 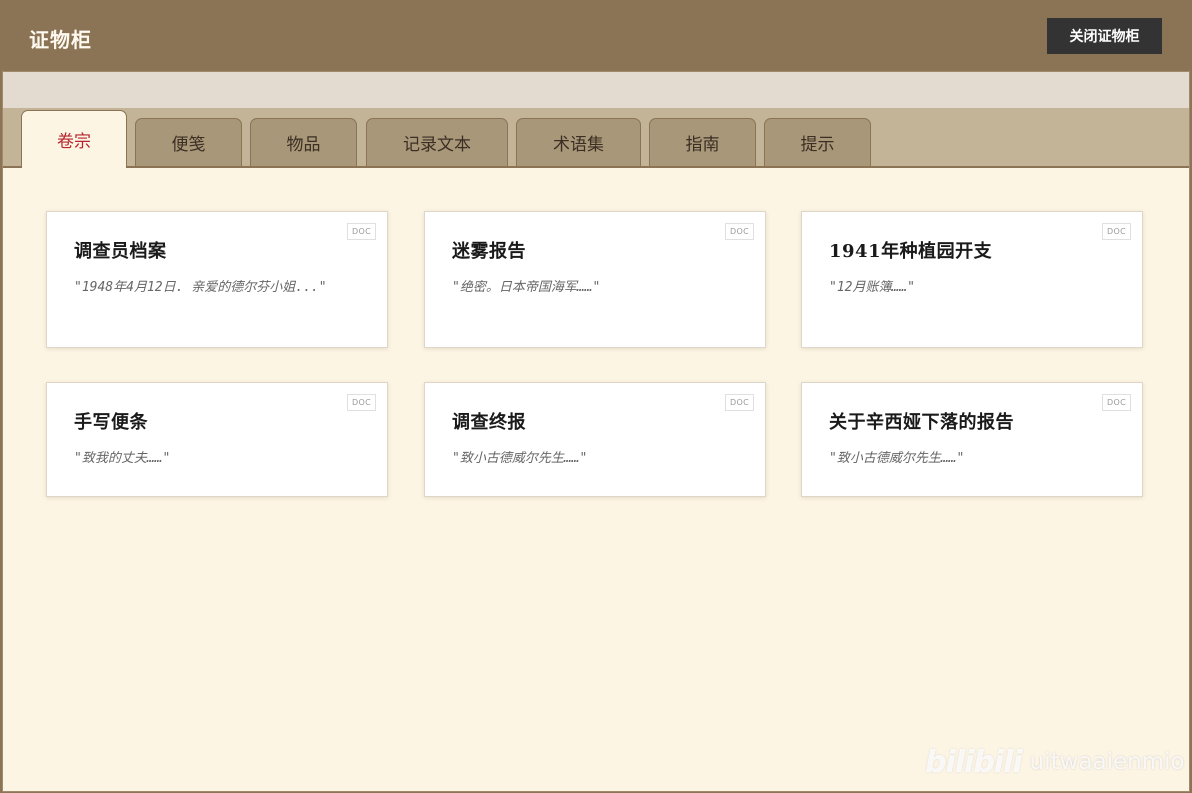 What do you see at coordinates (596, 35) in the screenshot?
I see `header-bar: 证物柜 关闭证物柜` at bounding box center [596, 35].